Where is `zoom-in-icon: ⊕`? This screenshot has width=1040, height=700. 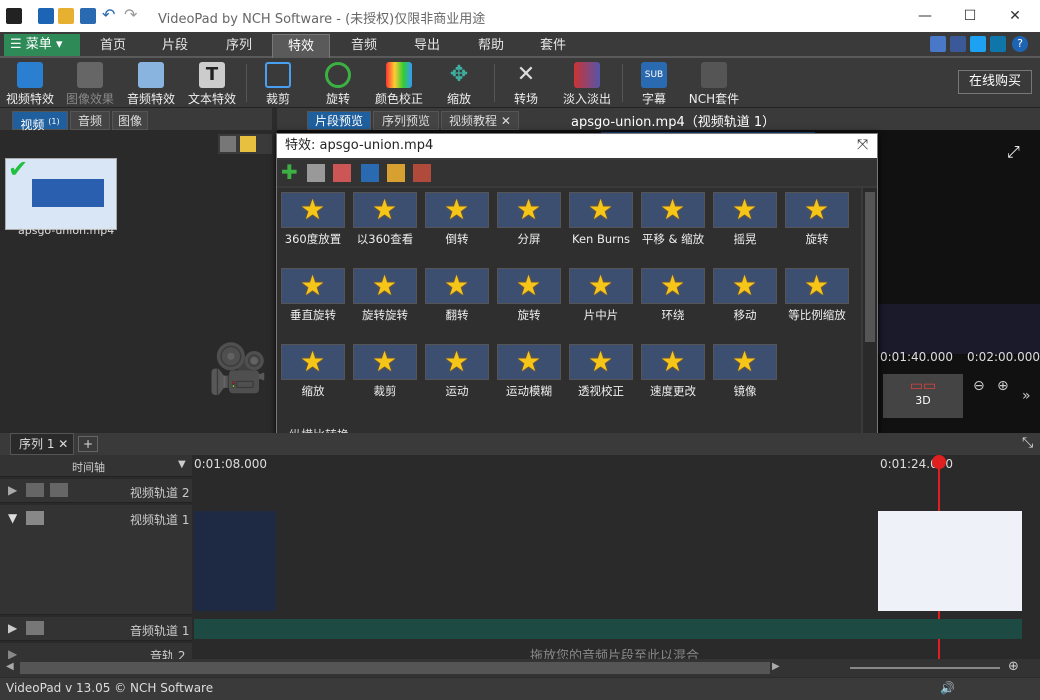 zoom-in-icon: ⊕ is located at coordinates (1003, 386).